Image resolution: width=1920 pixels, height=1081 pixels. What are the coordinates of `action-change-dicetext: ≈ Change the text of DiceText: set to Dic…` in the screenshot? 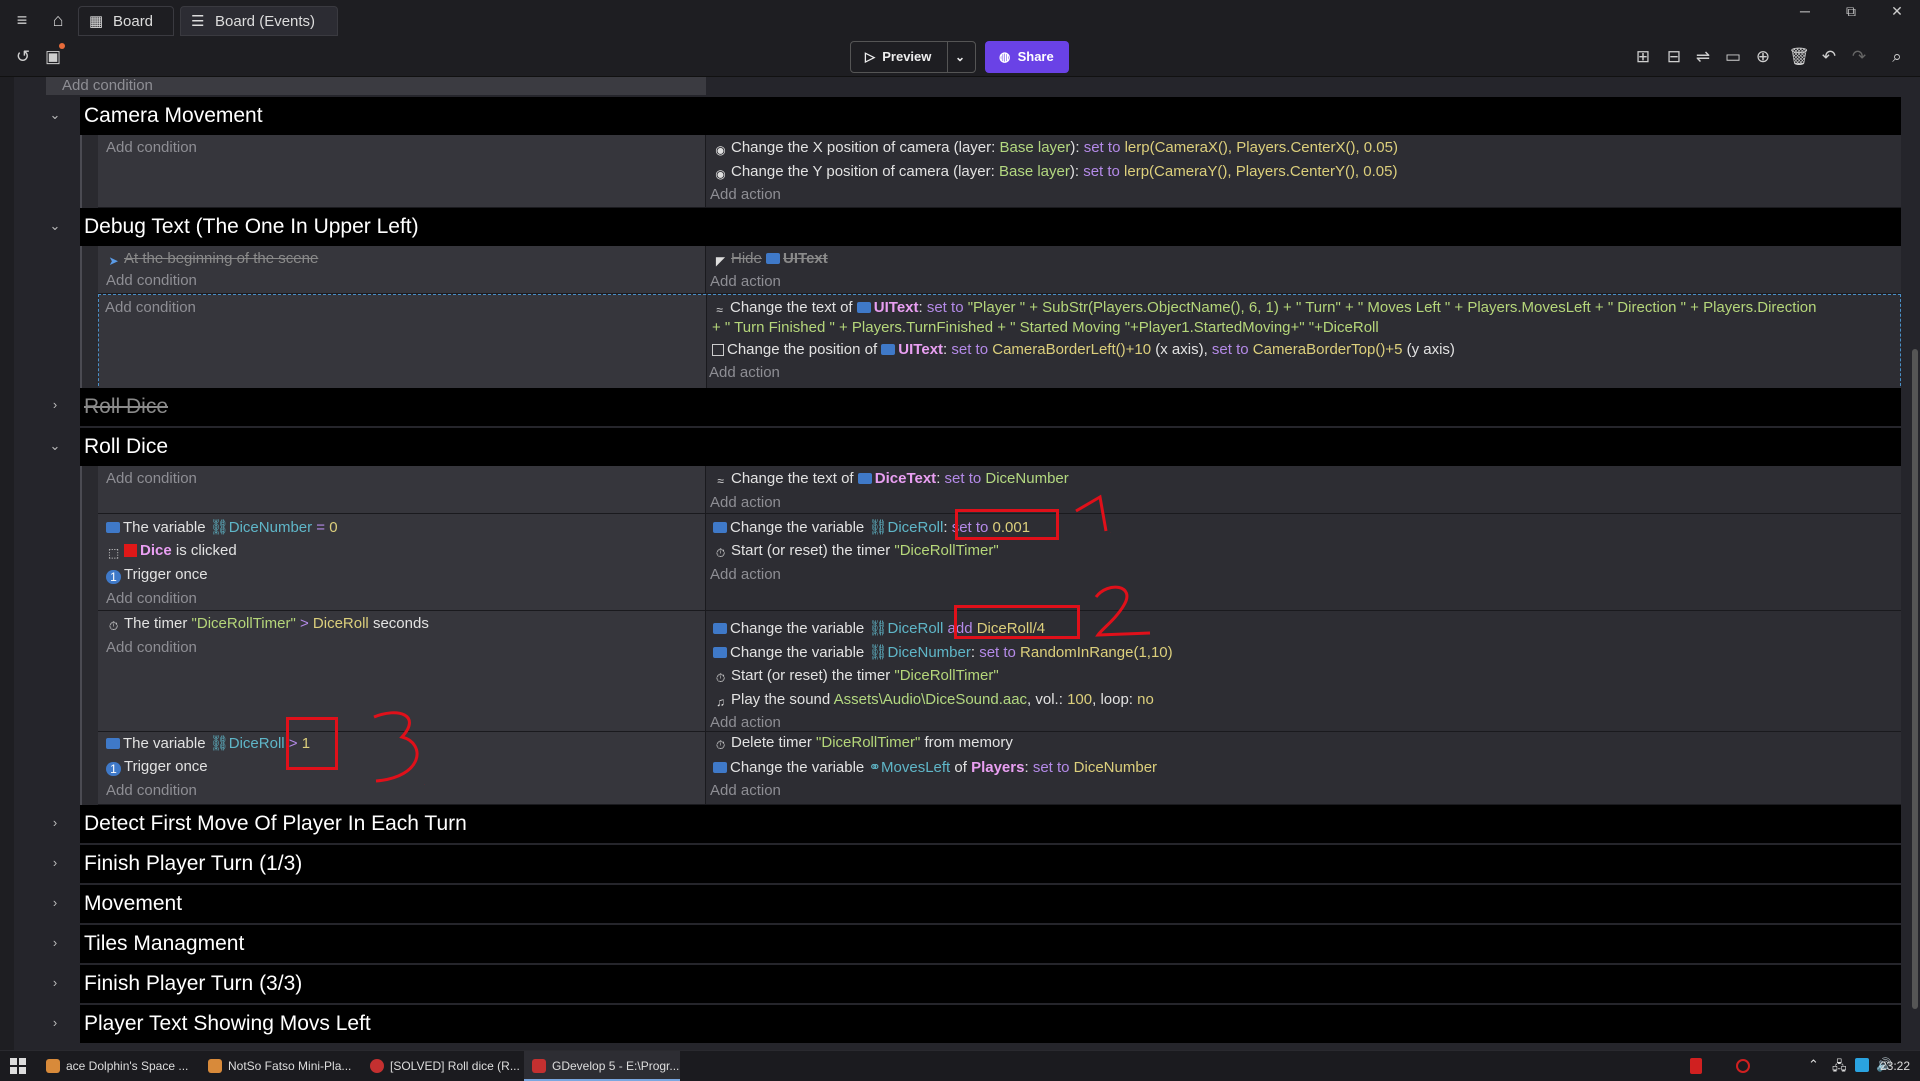 It's located at (891, 479).